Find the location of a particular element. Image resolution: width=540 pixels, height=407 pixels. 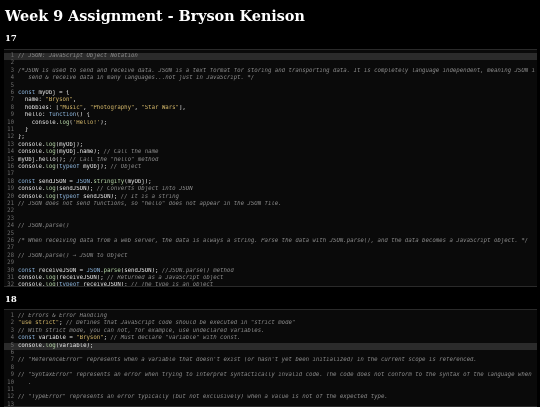

code-line: 28 // JSON.parse() → JSON to Object is located at coordinates (270, 256).